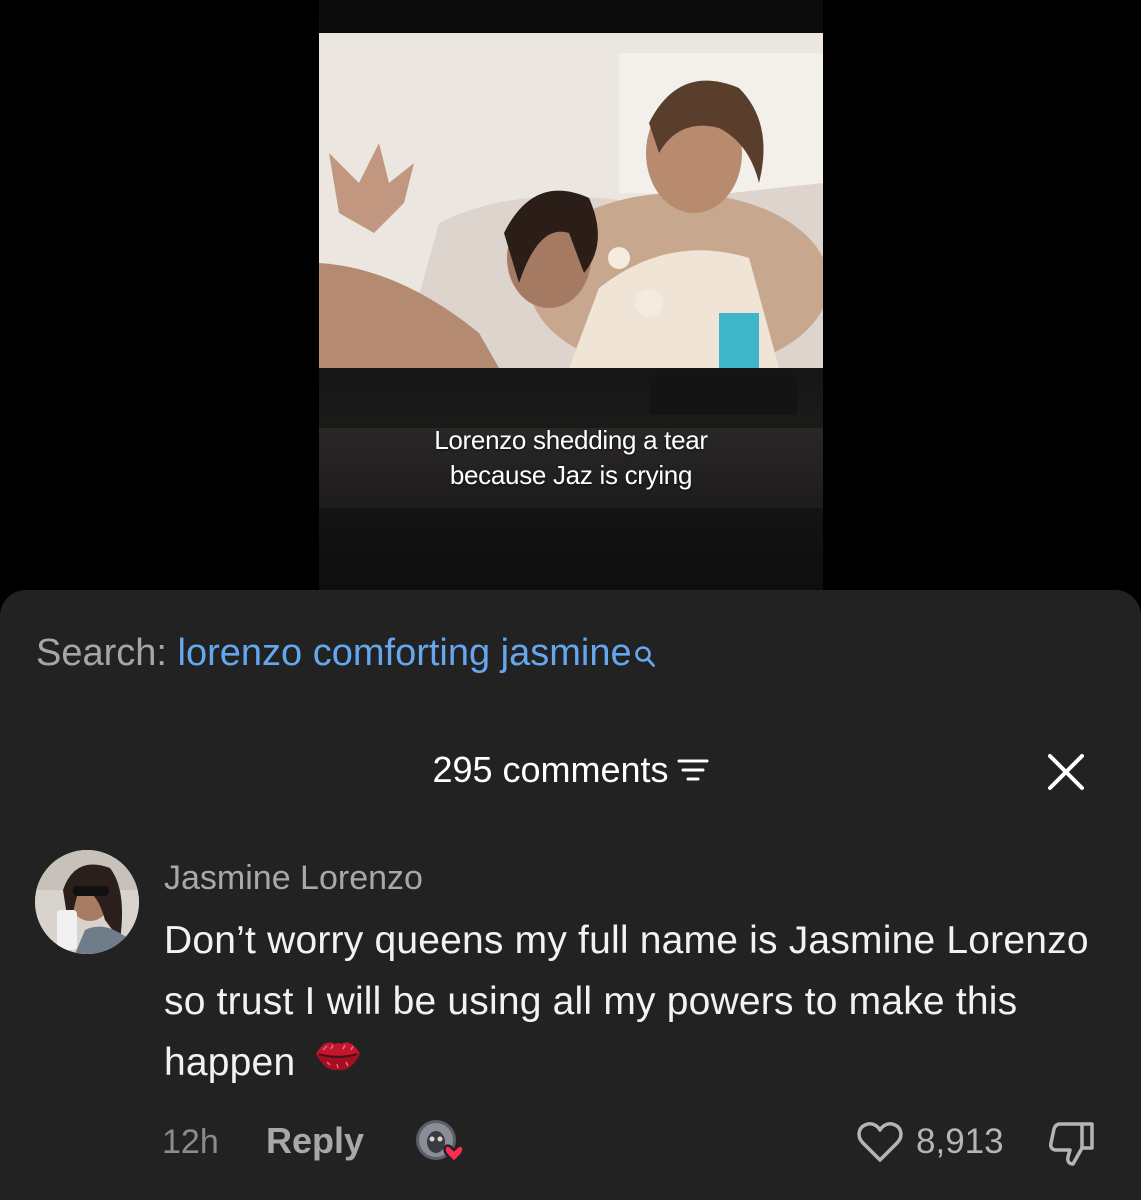  What do you see at coordinates (190, 1142) in the screenshot?
I see `comment-timestamp: 12h` at bounding box center [190, 1142].